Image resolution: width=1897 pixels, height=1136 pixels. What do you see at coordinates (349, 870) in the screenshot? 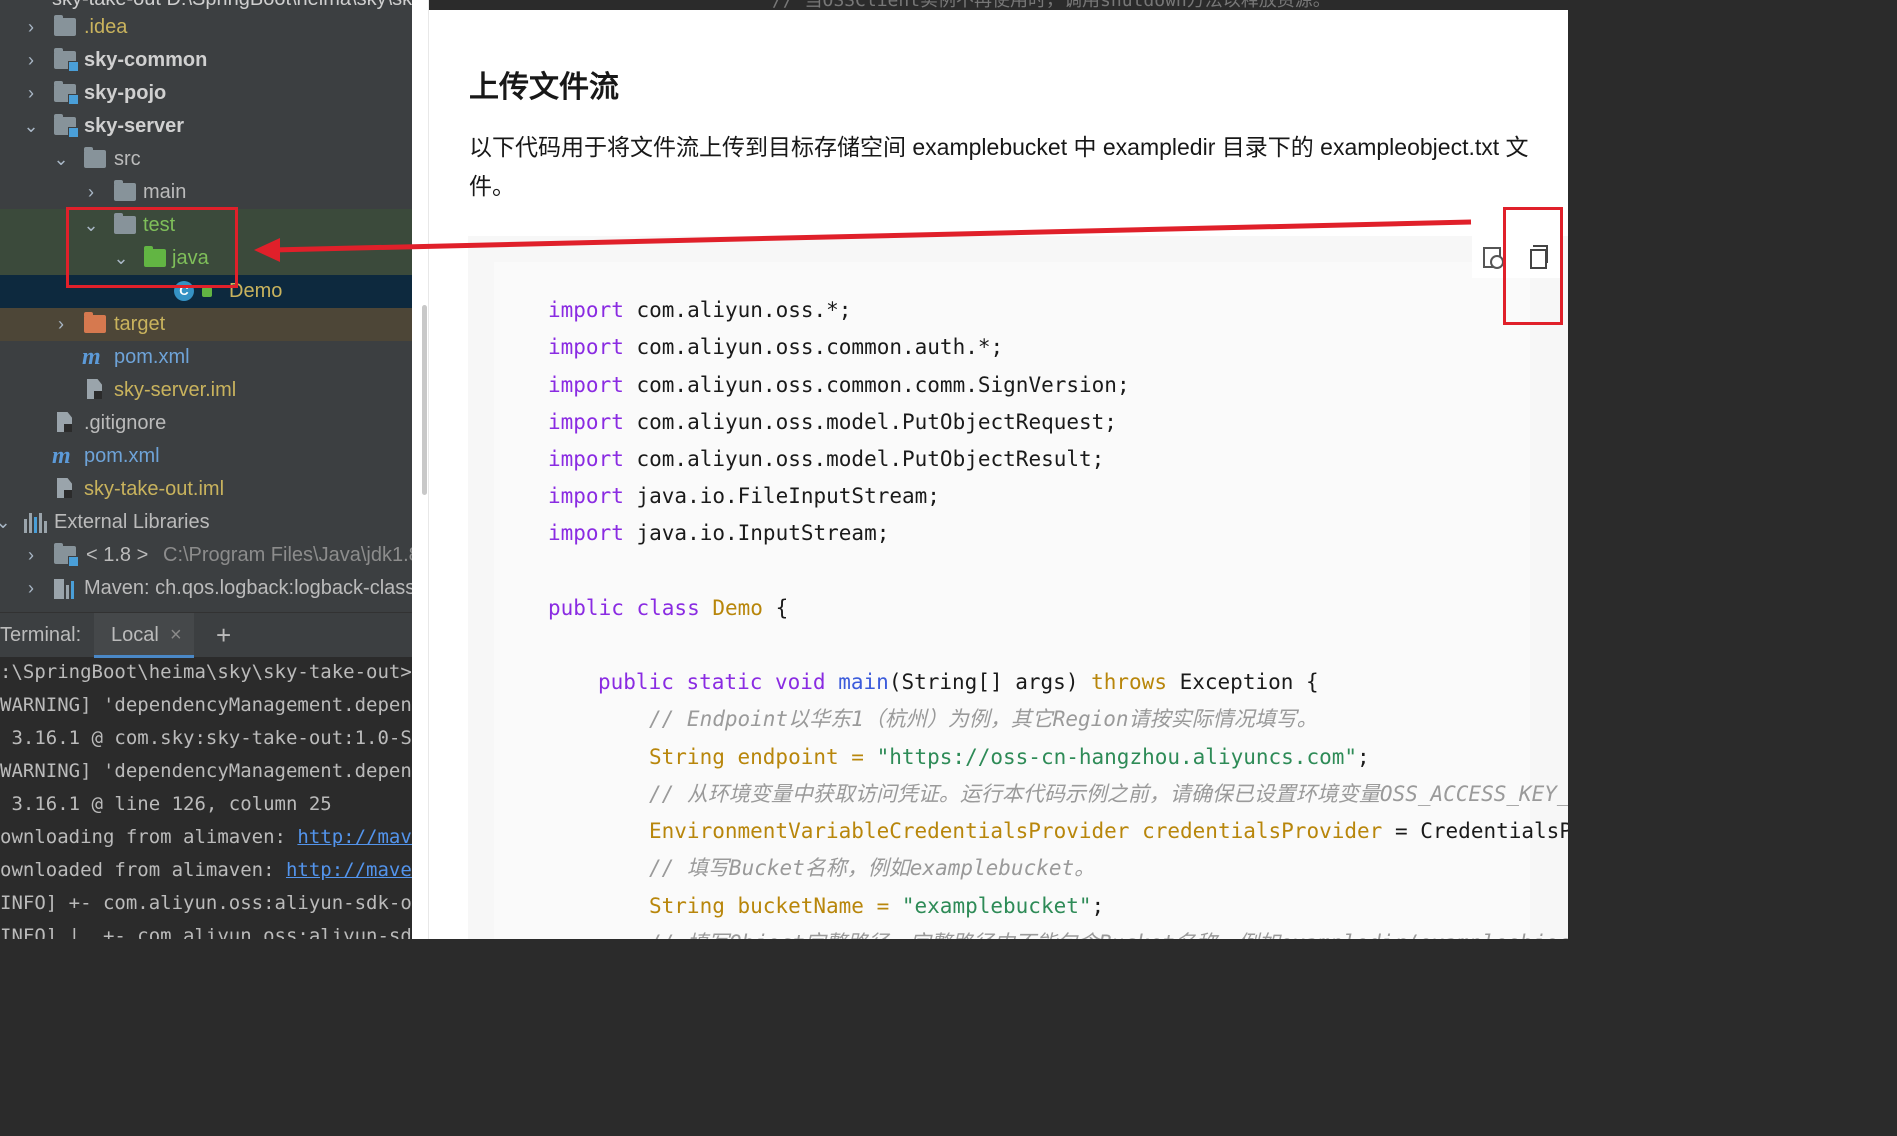
I see `terminal-link: http://maven` at bounding box center [349, 870].